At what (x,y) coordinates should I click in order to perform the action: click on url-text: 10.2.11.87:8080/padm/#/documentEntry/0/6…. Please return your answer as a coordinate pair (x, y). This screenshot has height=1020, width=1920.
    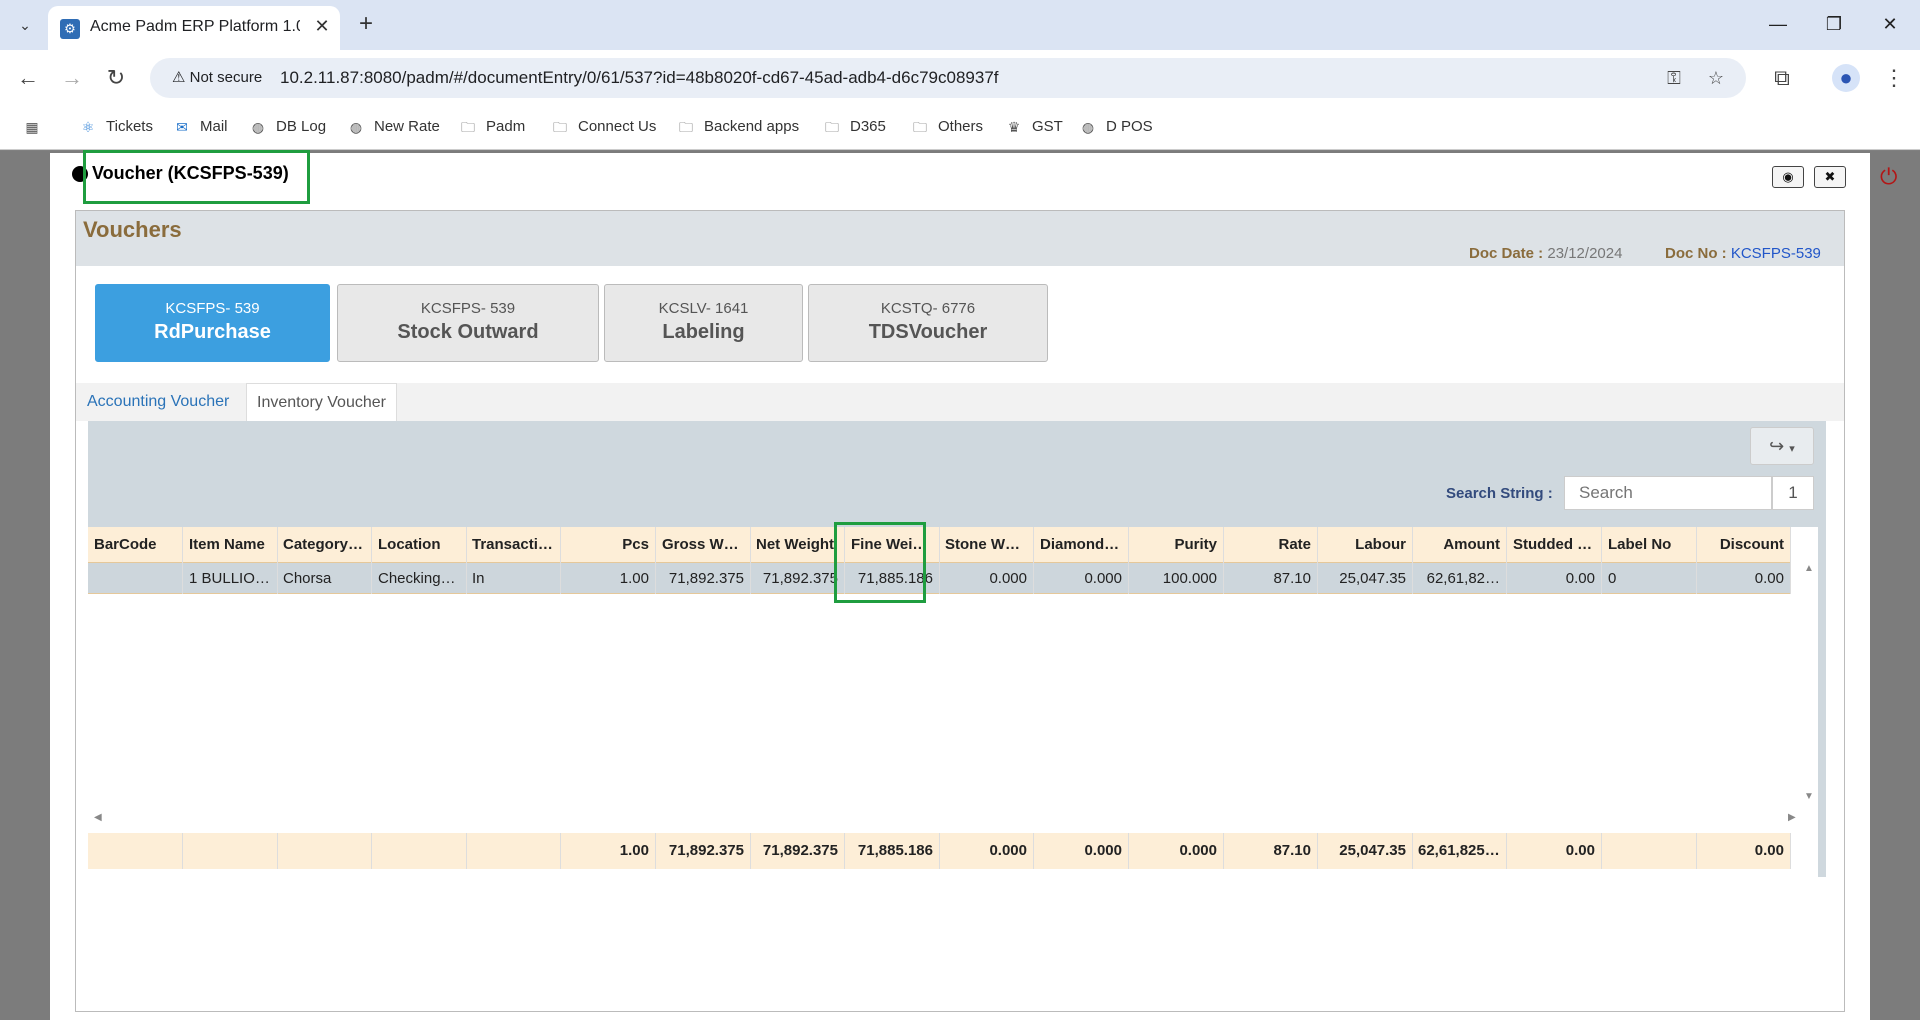
    Looking at the image, I should click on (639, 78).